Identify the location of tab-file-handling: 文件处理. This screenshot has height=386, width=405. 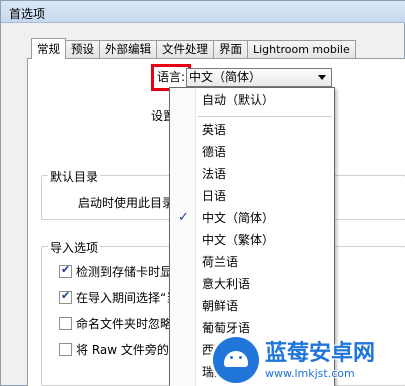
(185, 49).